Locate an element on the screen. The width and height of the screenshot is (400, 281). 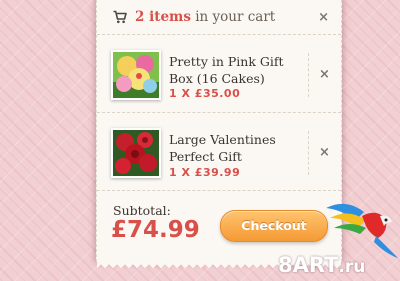
cart-summary-suffix: in your cart is located at coordinates (233, 17).